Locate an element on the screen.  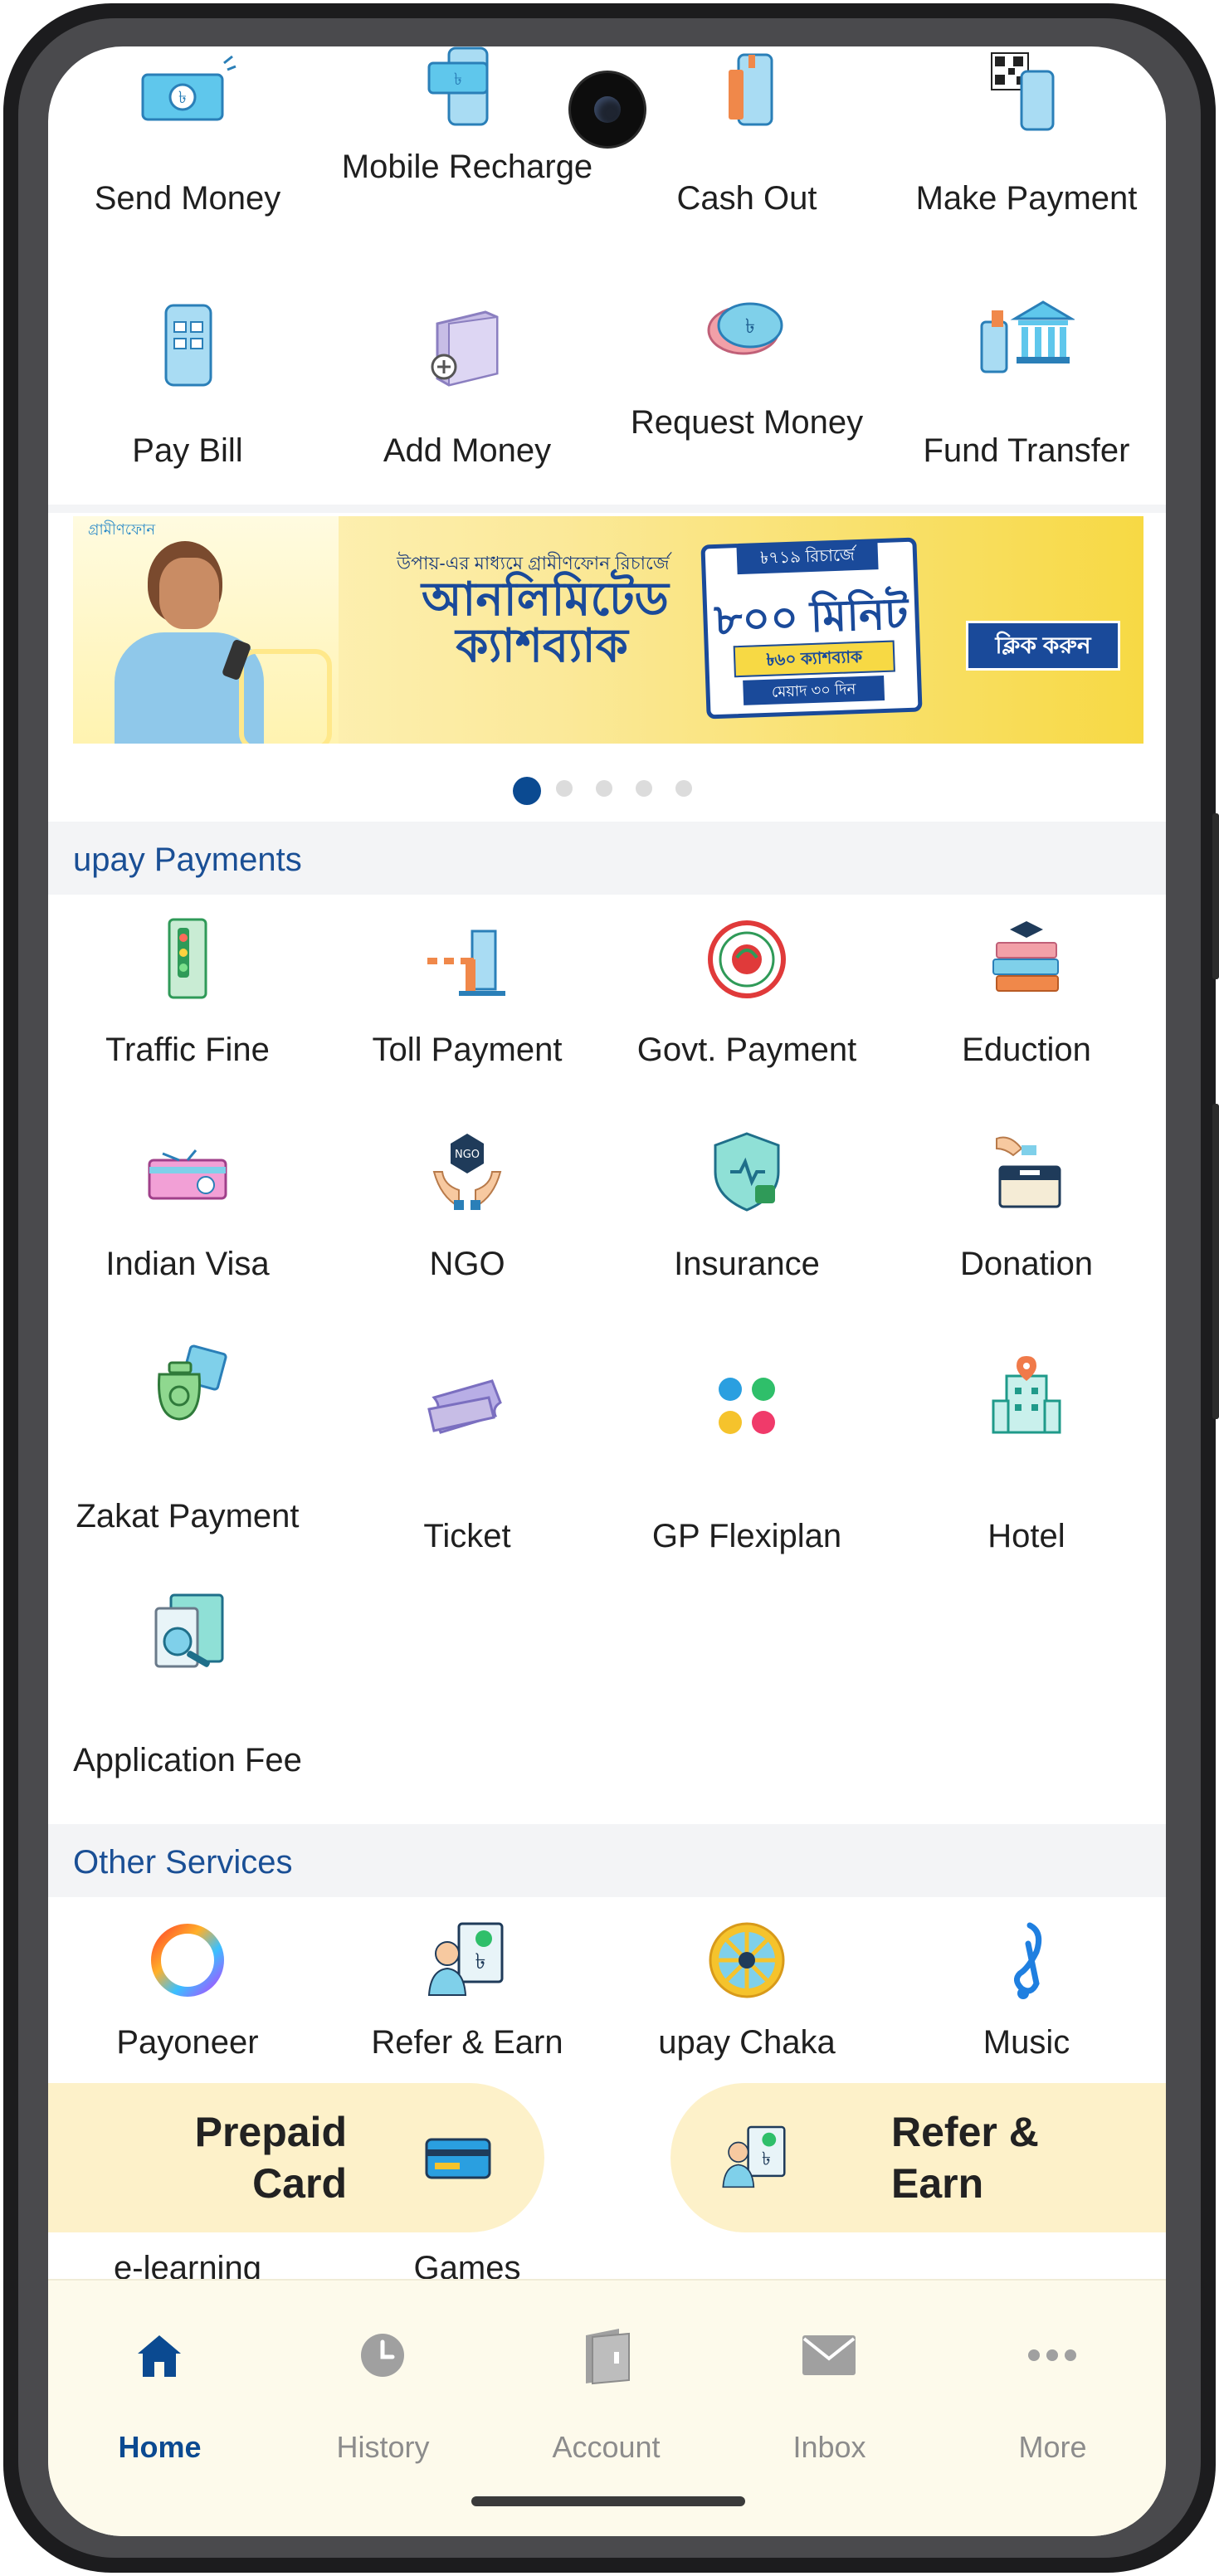
payment-gp-flexiplan: GP Flexiplan is located at coordinates (747, 1449).